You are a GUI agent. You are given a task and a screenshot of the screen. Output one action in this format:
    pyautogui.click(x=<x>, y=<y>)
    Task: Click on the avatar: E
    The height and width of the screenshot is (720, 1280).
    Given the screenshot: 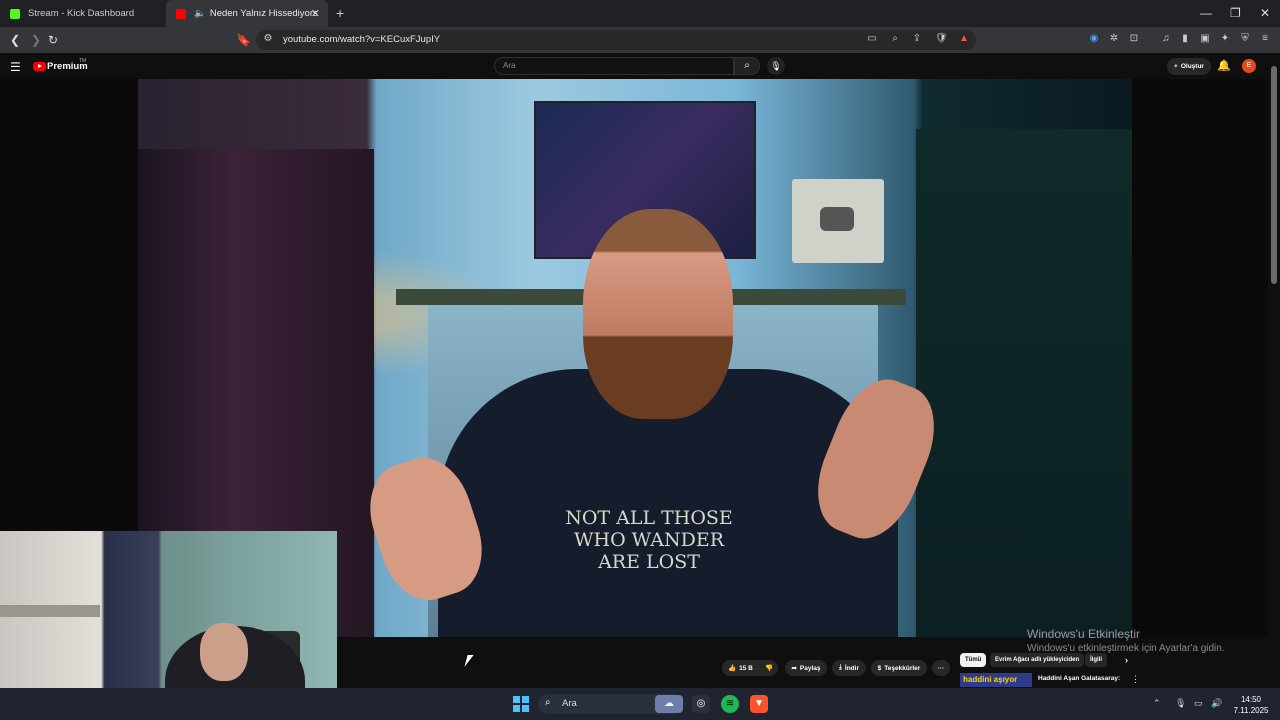 What is the action you would take?
    pyautogui.click(x=1249, y=66)
    